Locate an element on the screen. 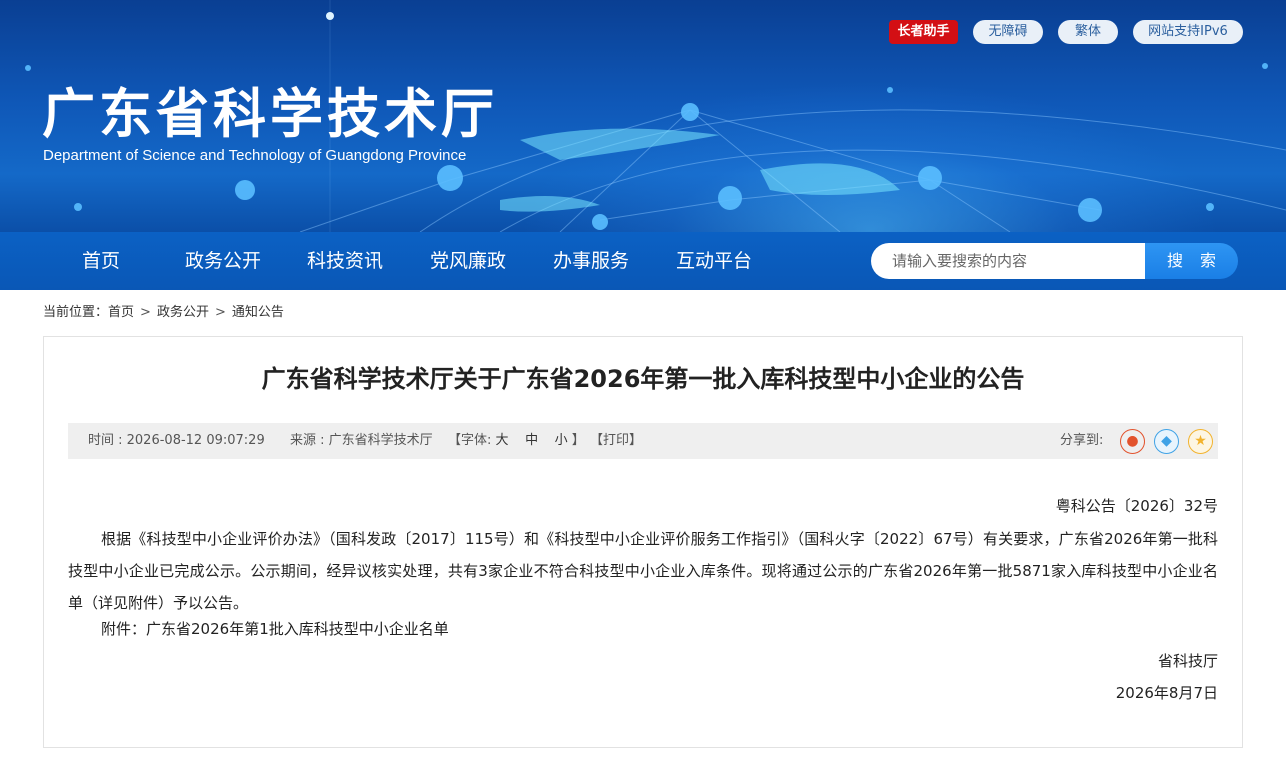  nav-item-party-integrity: 党风廉政 is located at coordinates (468, 261).